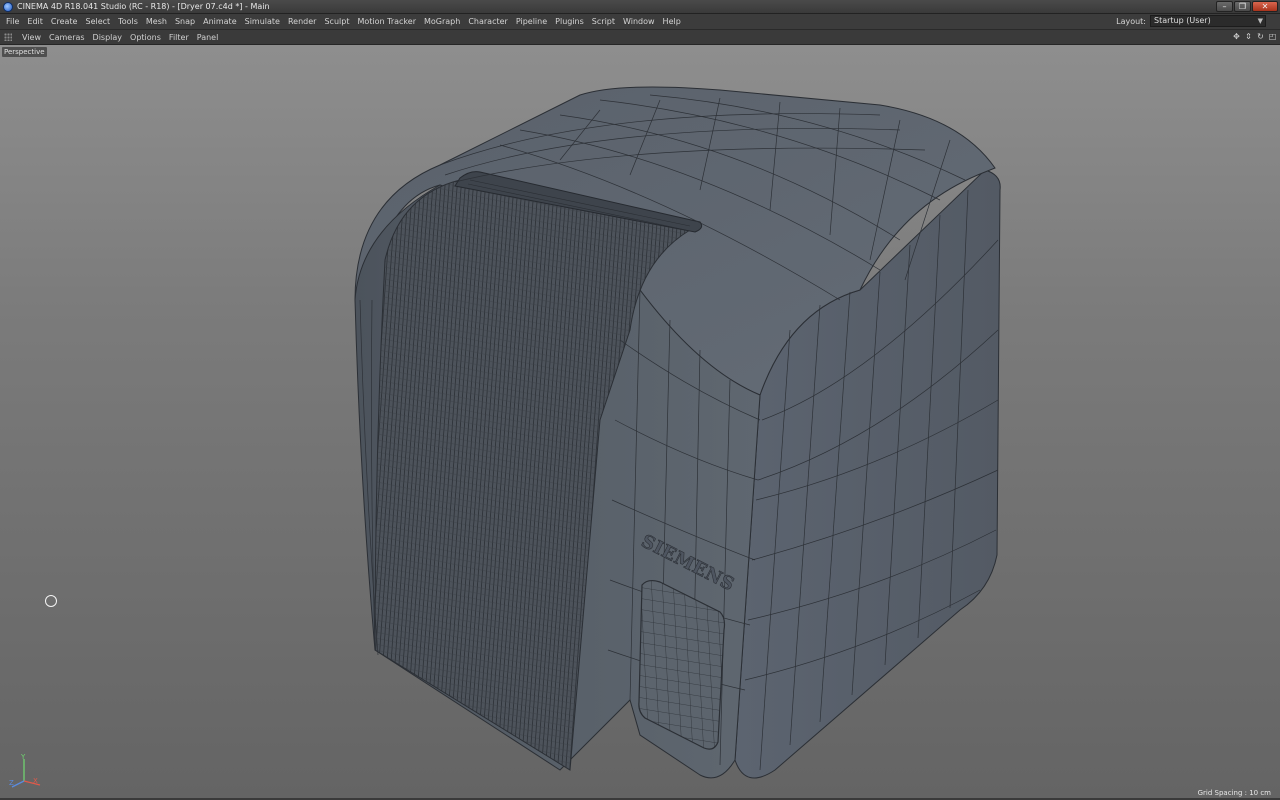  Describe the element at coordinates (12, 22) in the screenshot. I see `menu-file: File` at that location.